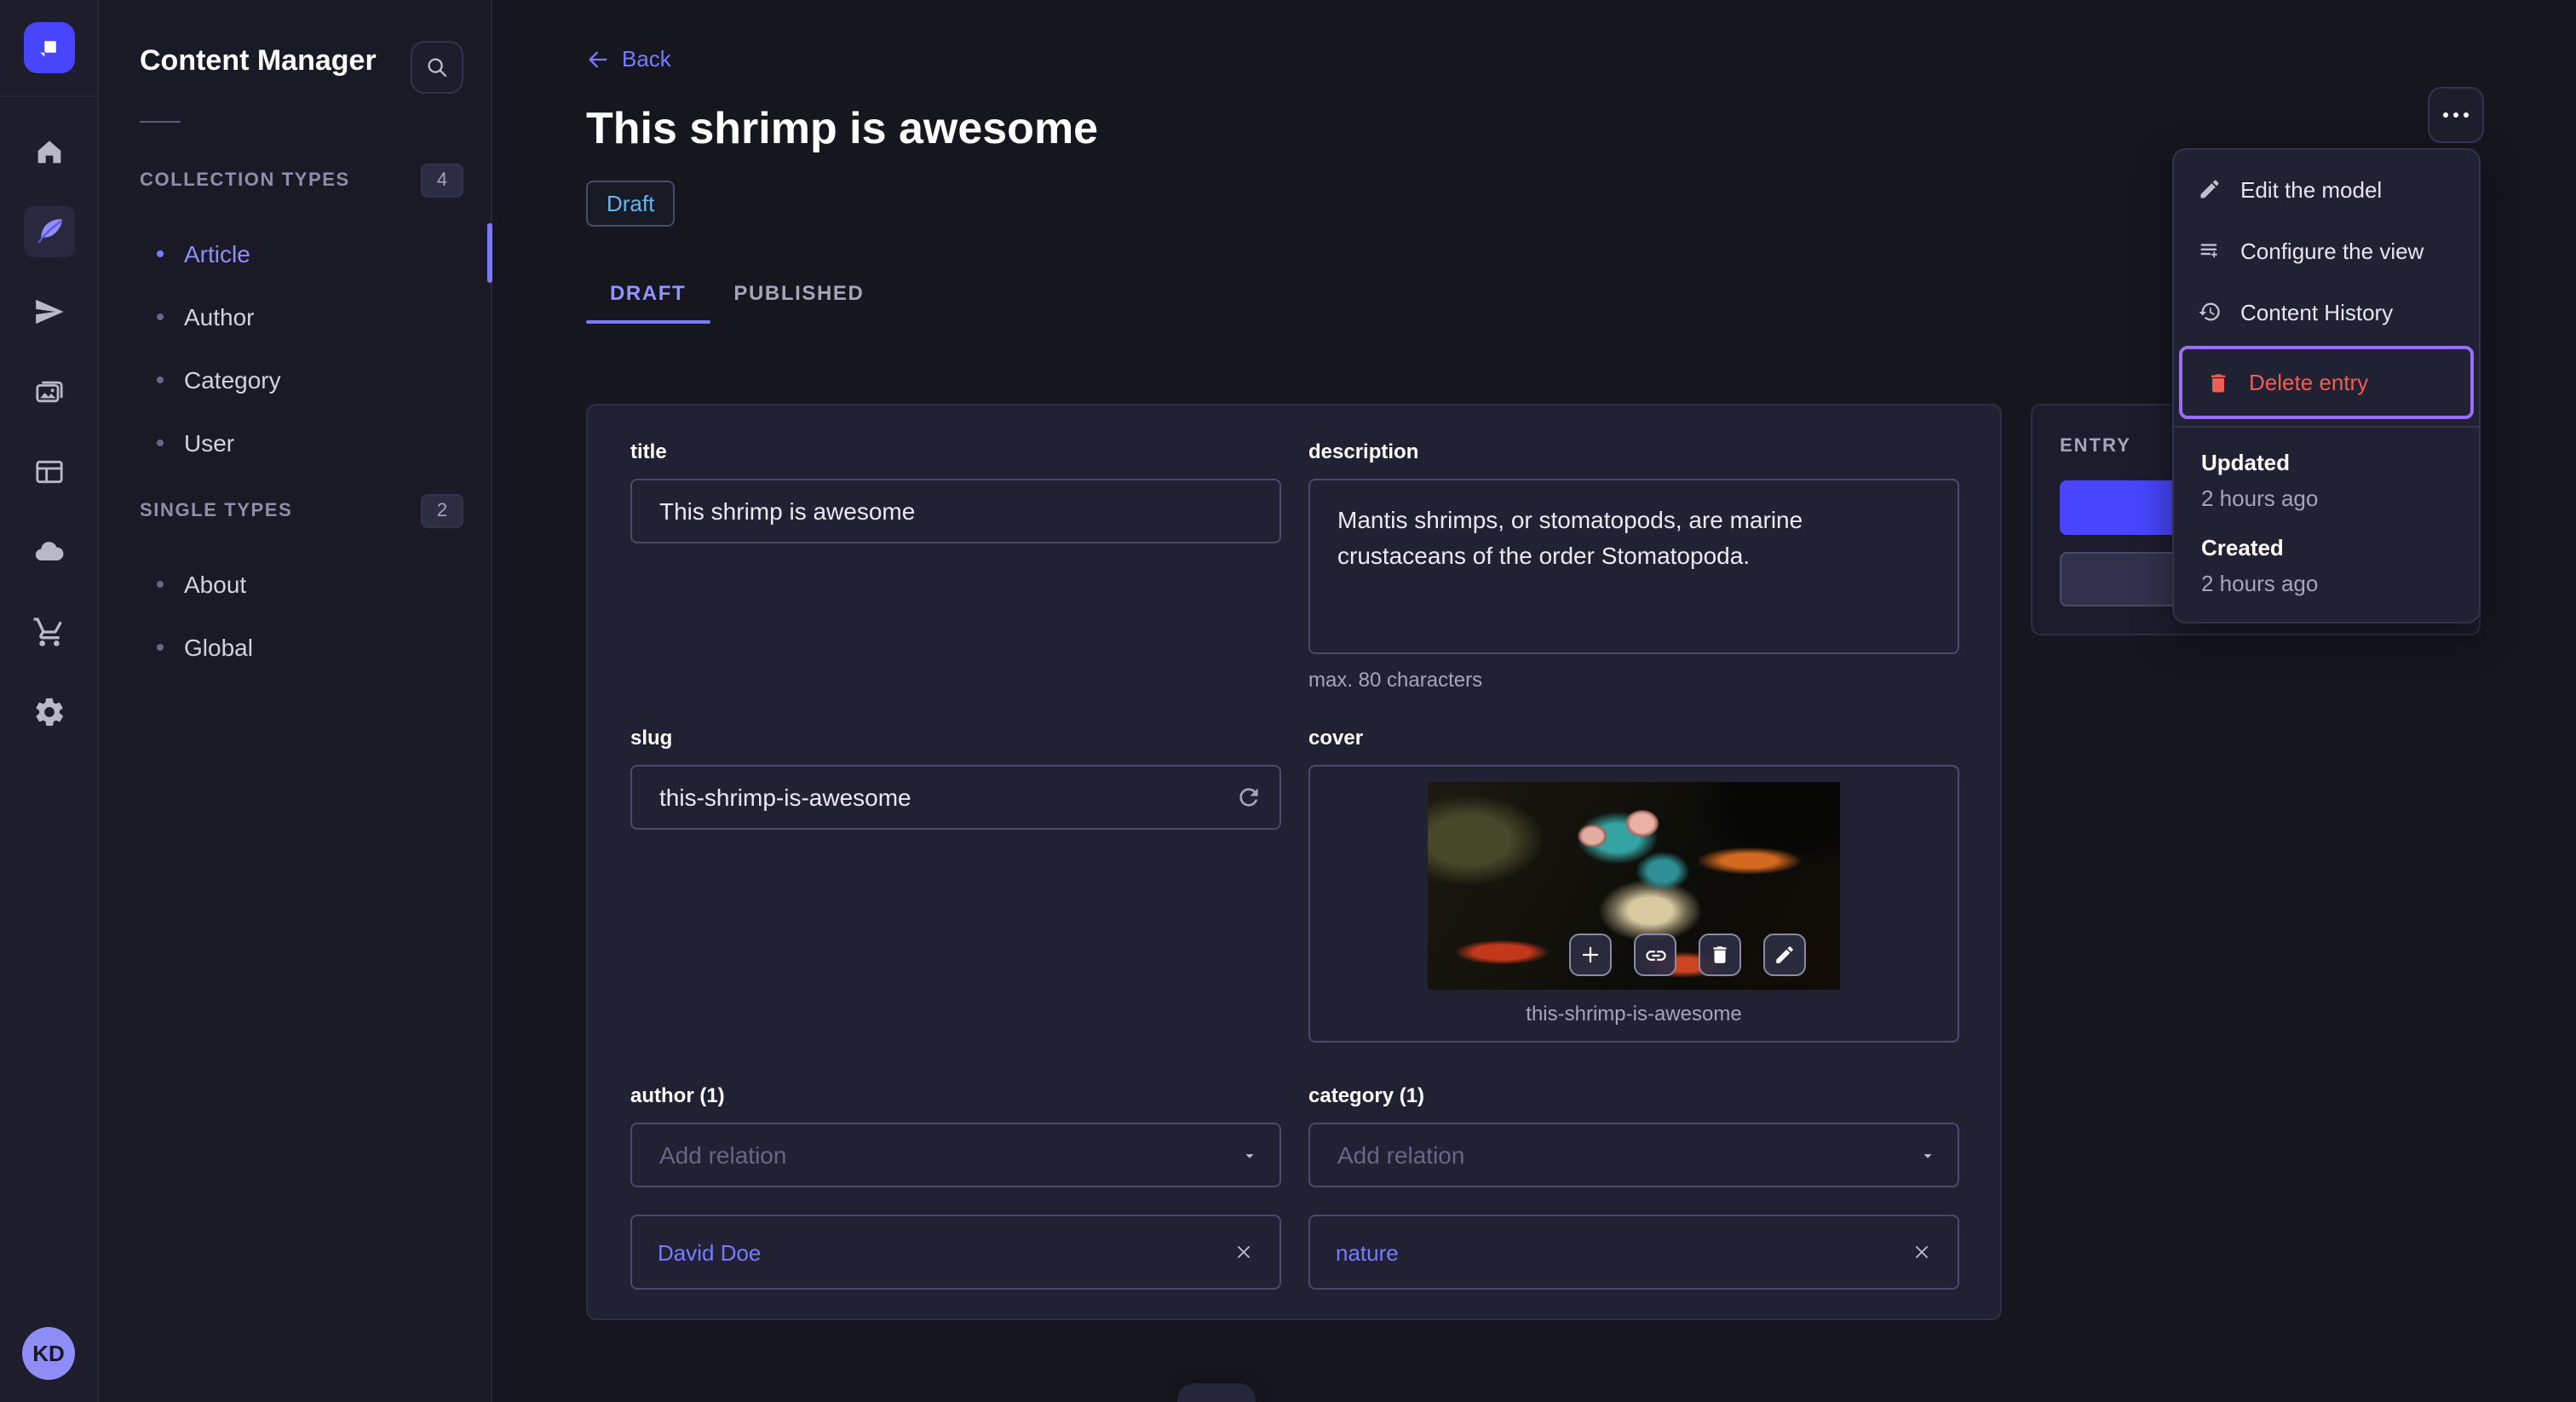 Image resolution: width=2576 pixels, height=1402 pixels. I want to click on more-options-button, so click(2456, 115).